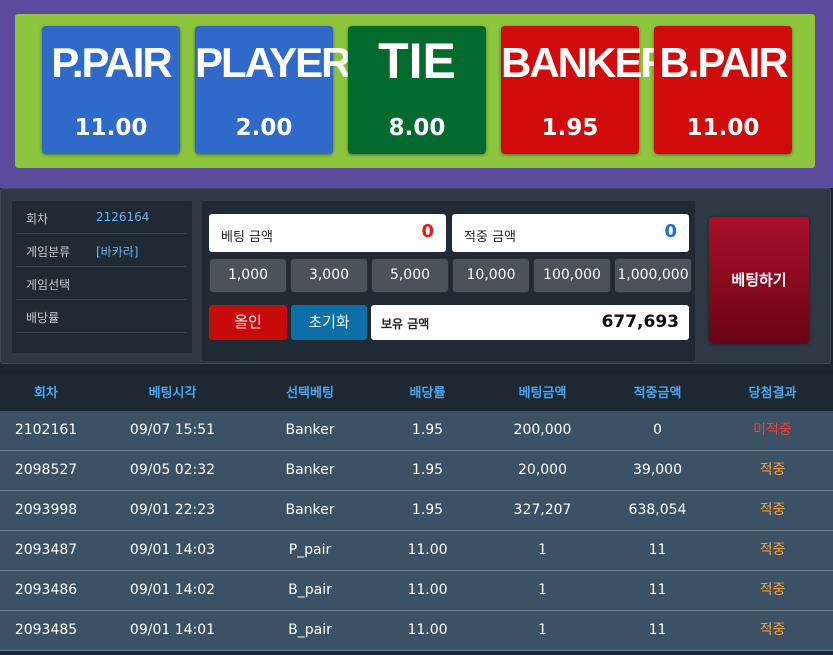 The height and width of the screenshot is (655, 833). I want to click on table-cell: 2093487, so click(46, 550).